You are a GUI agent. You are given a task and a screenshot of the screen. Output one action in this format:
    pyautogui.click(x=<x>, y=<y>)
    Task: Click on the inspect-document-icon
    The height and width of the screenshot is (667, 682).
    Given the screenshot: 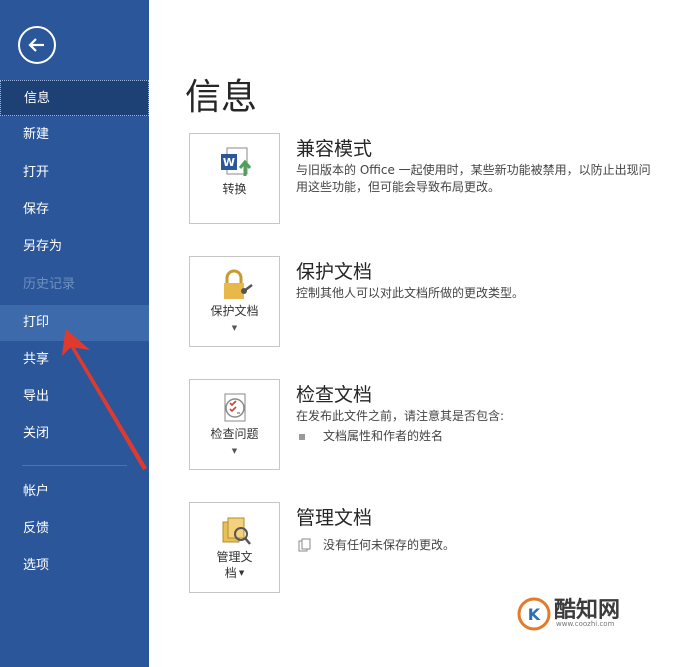 What is the action you would take?
    pyautogui.click(x=235, y=407)
    